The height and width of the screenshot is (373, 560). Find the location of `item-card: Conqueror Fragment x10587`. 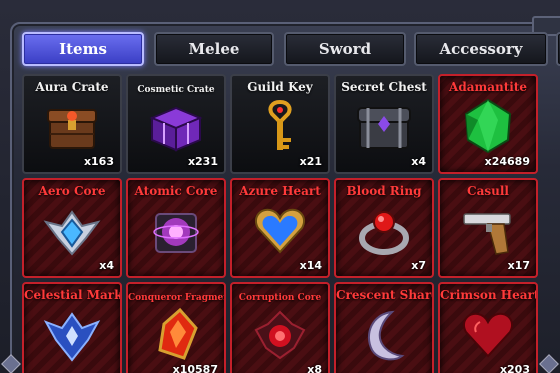

item-card: Conqueror Fragment x10587 is located at coordinates (176, 327).